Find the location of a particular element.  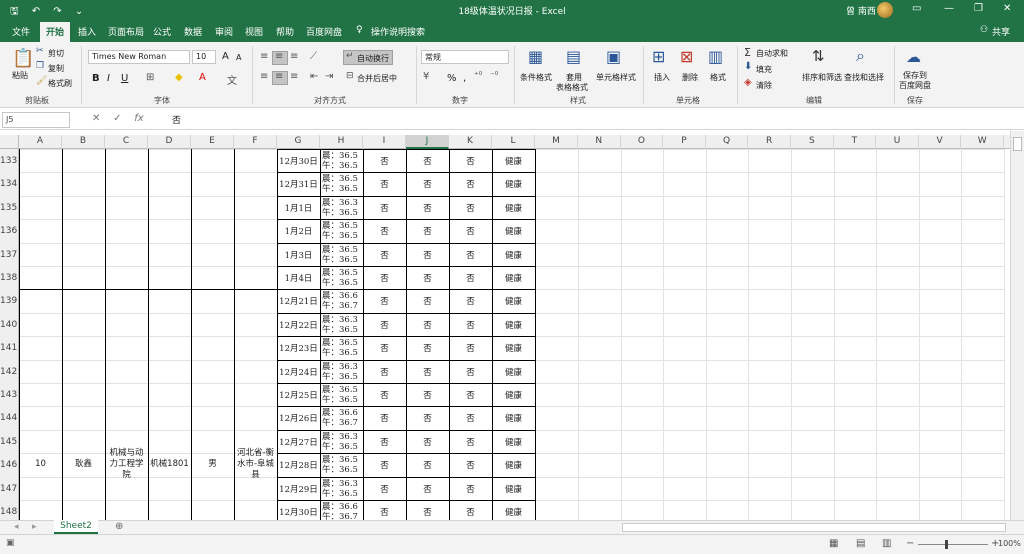

date-cell: 12月29日 is located at coordinates (298, 489).